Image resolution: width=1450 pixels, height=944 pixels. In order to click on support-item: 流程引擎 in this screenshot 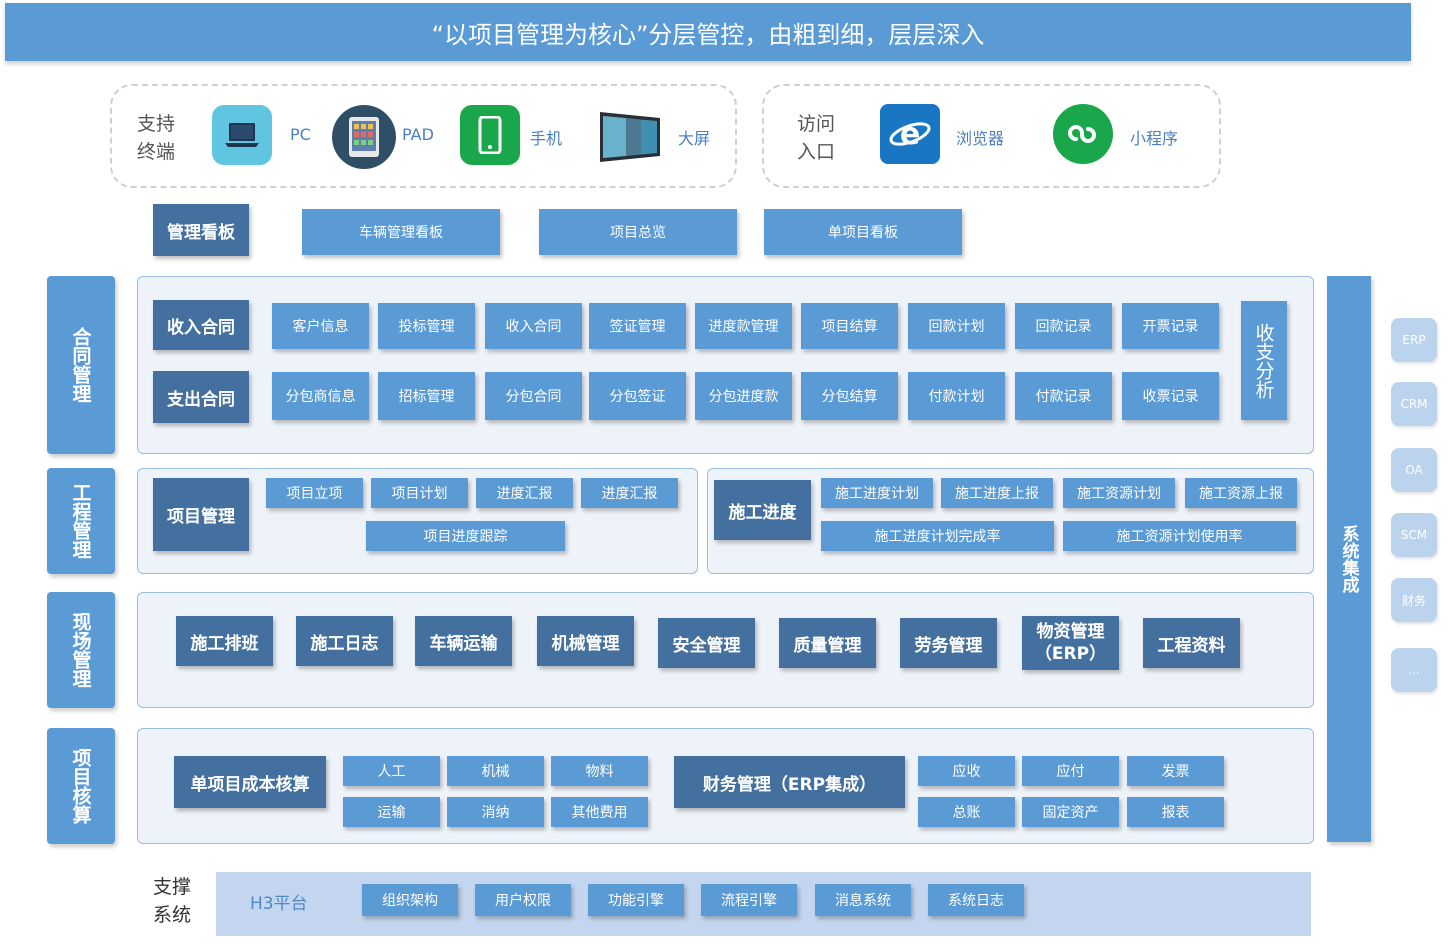, I will do `click(749, 900)`.